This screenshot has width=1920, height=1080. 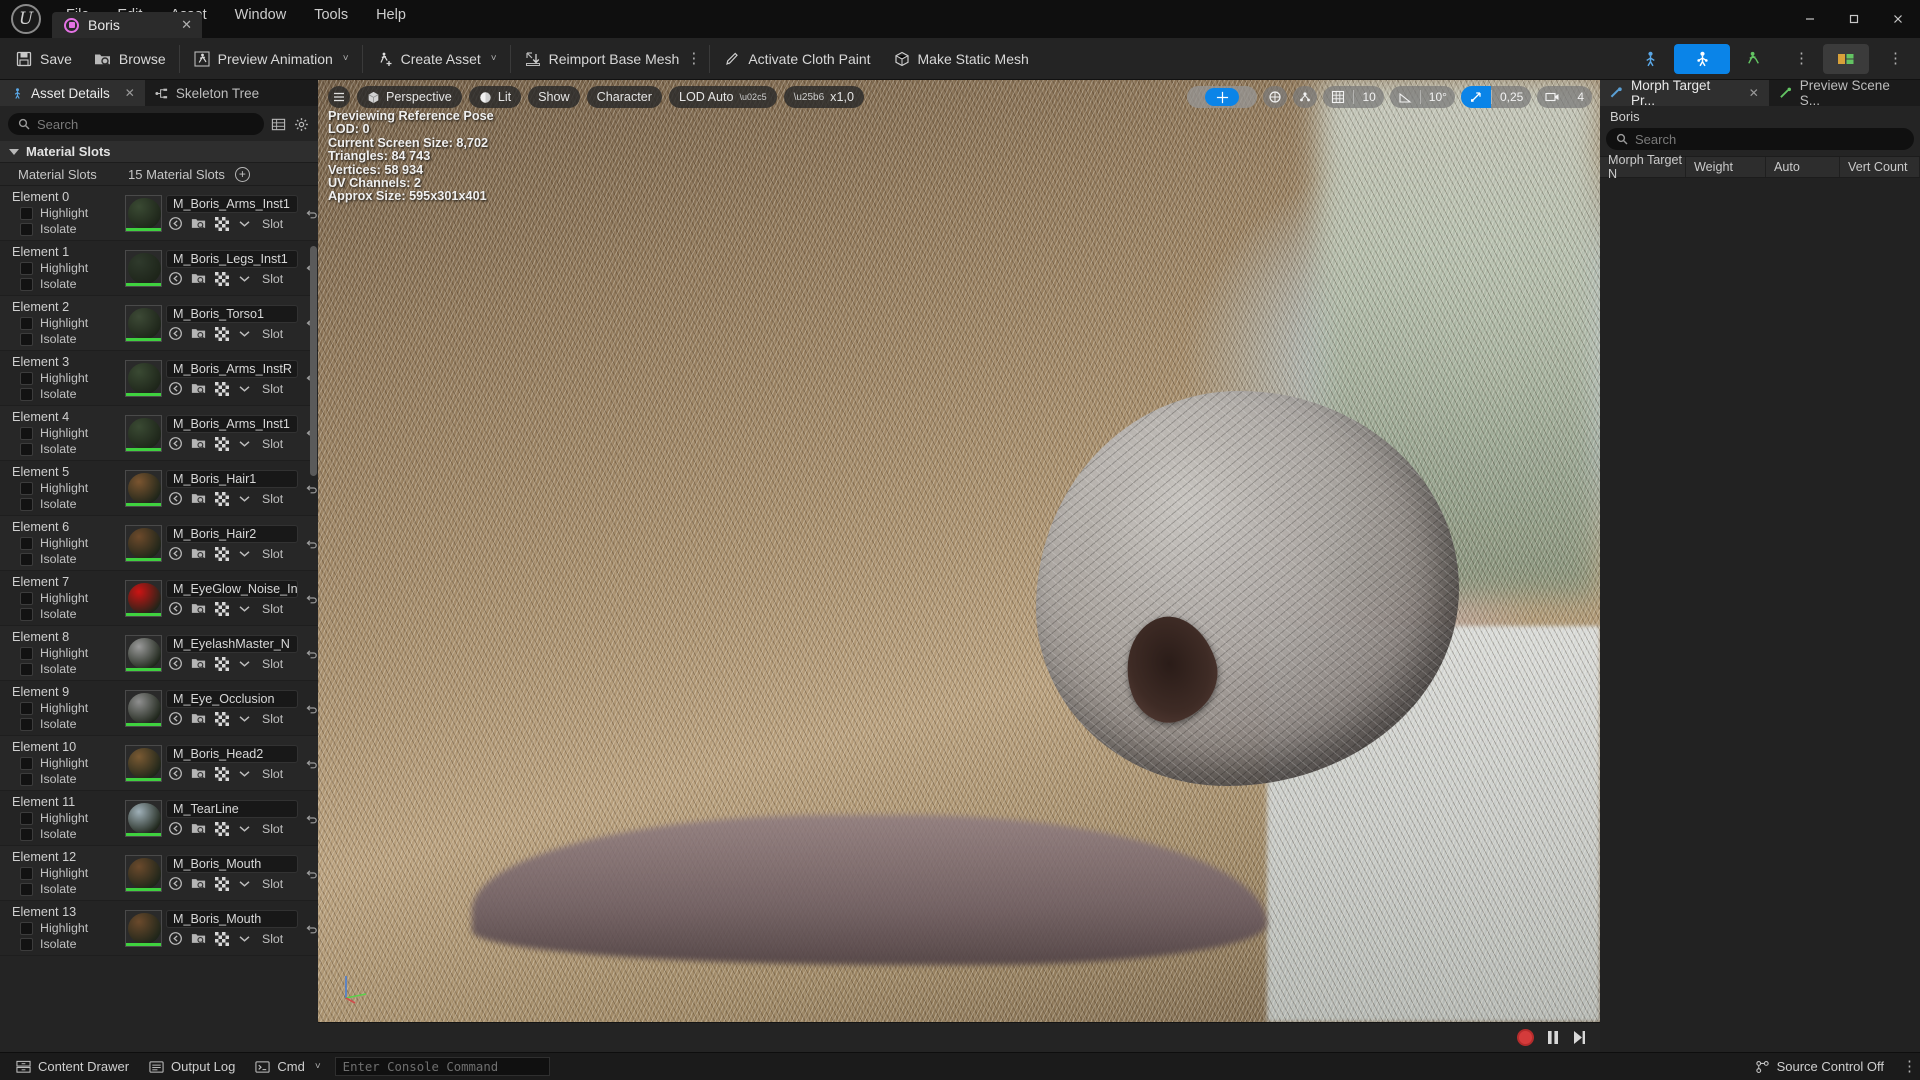 I want to click on material-name-field: M_Boris_Head2, so click(x=232, y=754).